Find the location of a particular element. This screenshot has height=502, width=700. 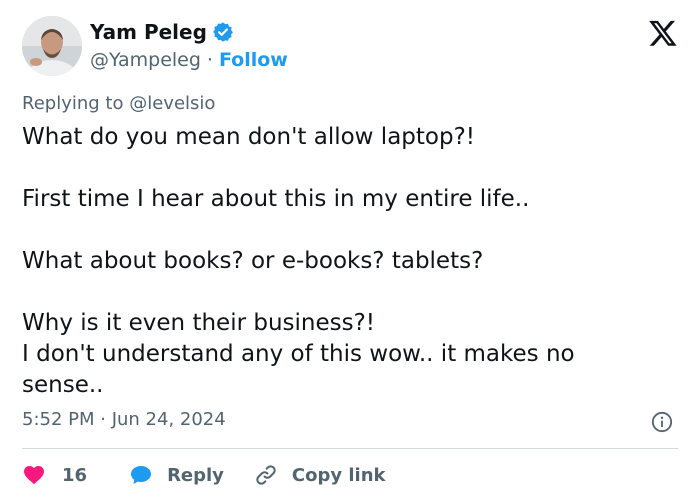

copy-link-button: Copy link is located at coordinates (320, 475).